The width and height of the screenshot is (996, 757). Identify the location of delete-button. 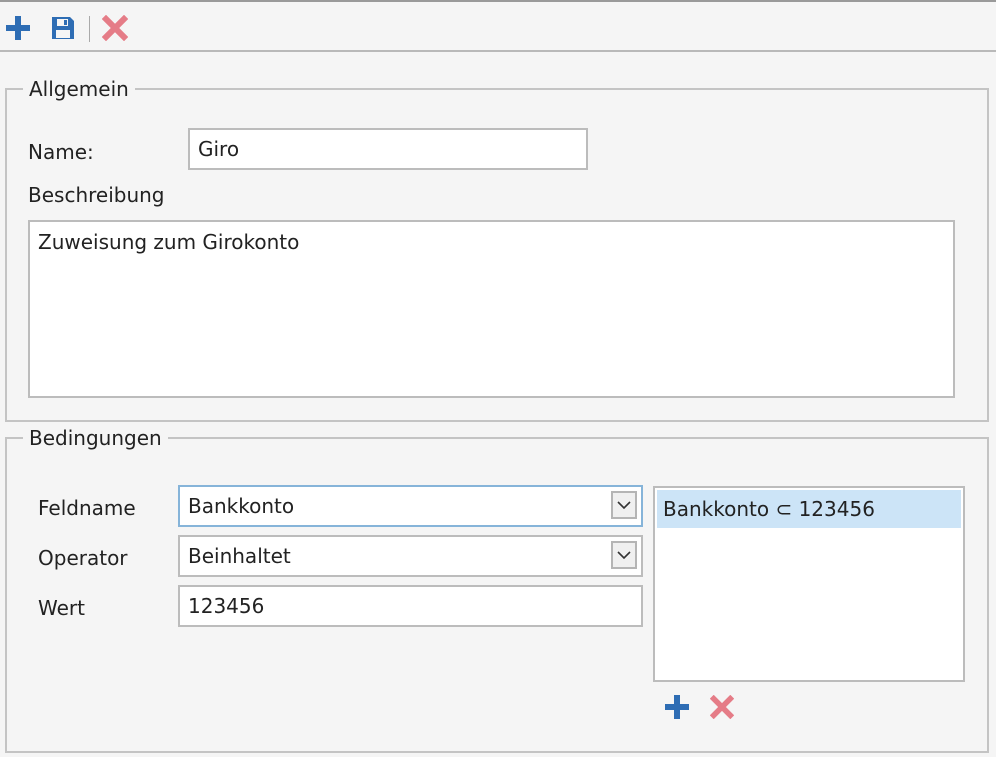
(115, 28).